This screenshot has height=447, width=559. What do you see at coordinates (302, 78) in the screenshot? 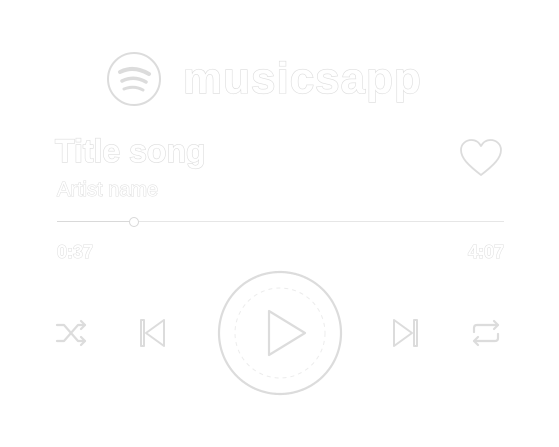
I see `app-name: musicsapp` at bounding box center [302, 78].